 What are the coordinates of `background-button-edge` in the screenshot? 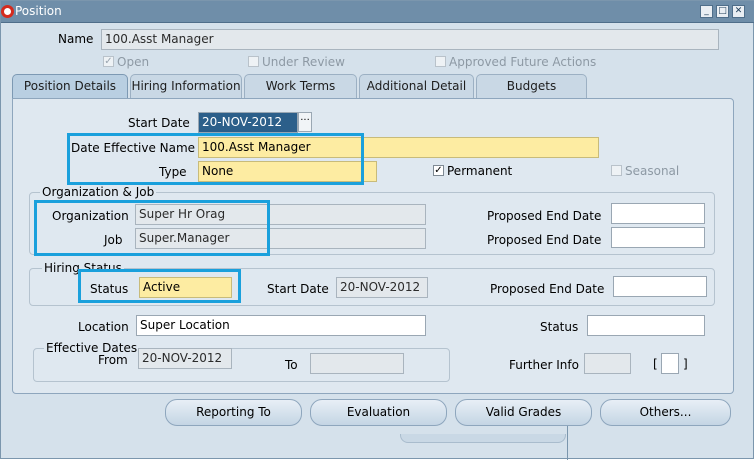 It's located at (483, 438).